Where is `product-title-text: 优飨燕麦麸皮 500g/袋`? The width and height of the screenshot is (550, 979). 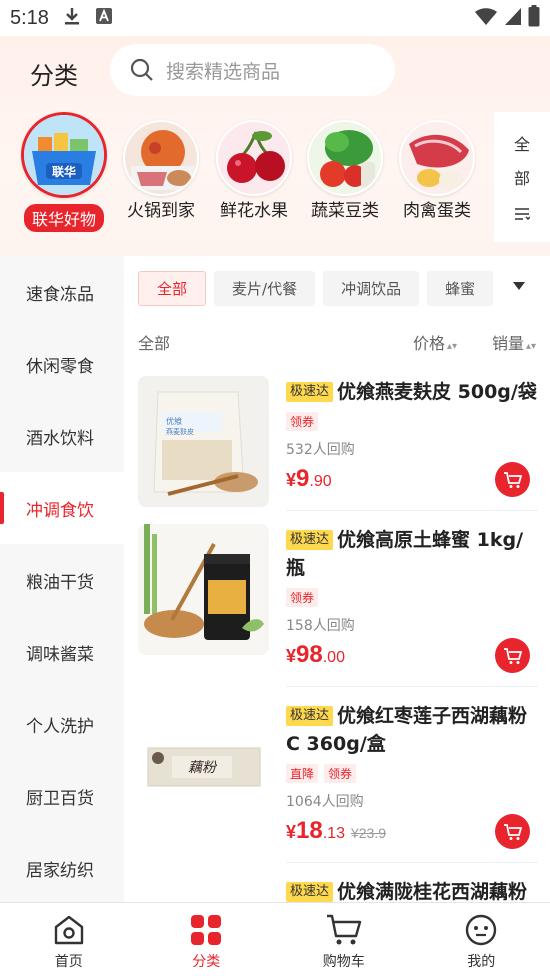 product-title-text: 优飨燕麦麸皮 500g/袋 is located at coordinates (437, 392).